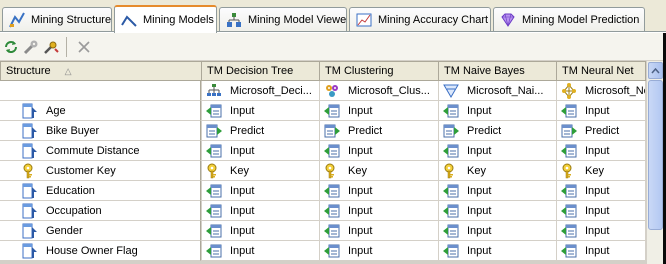  I want to click on scroll-up-button, so click(655, 70).